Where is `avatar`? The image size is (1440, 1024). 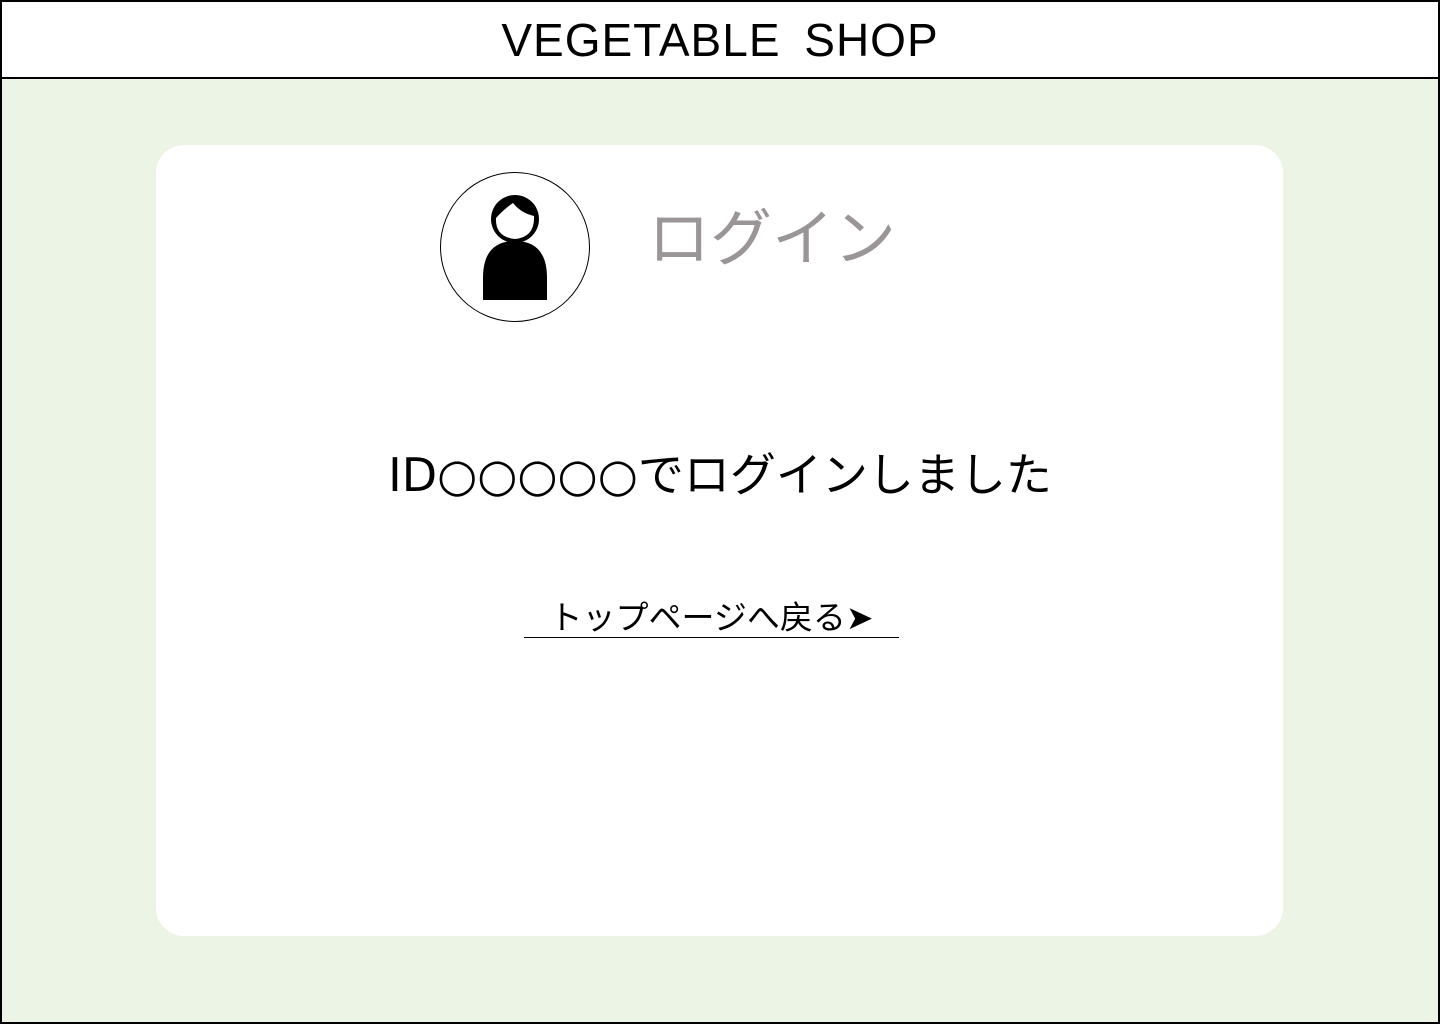 avatar is located at coordinates (515, 247).